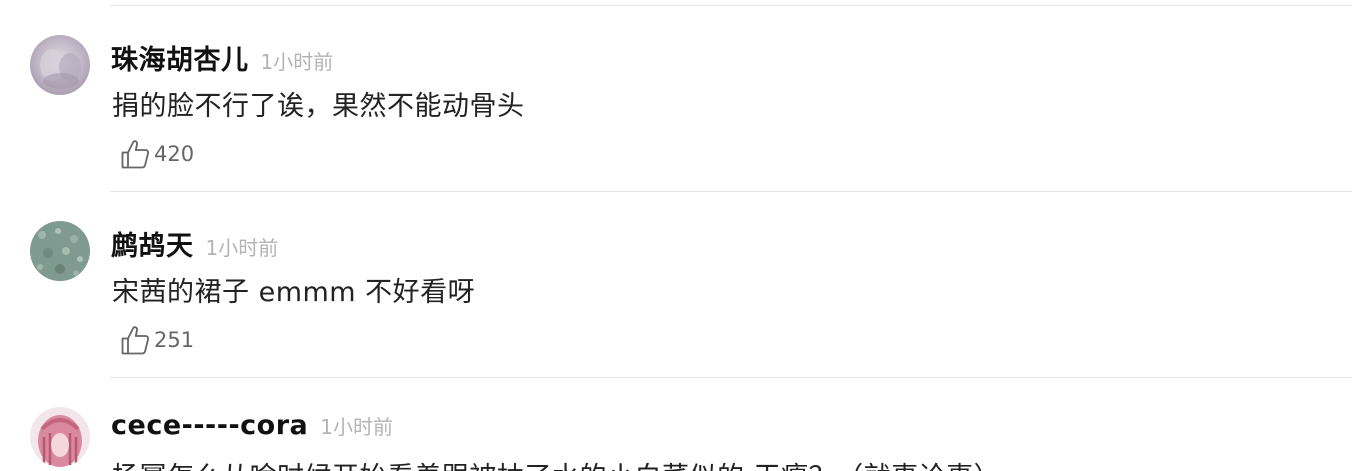 The height and width of the screenshot is (471, 1352). What do you see at coordinates (174, 340) in the screenshot?
I see `like-count: 251` at bounding box center [174, 340].